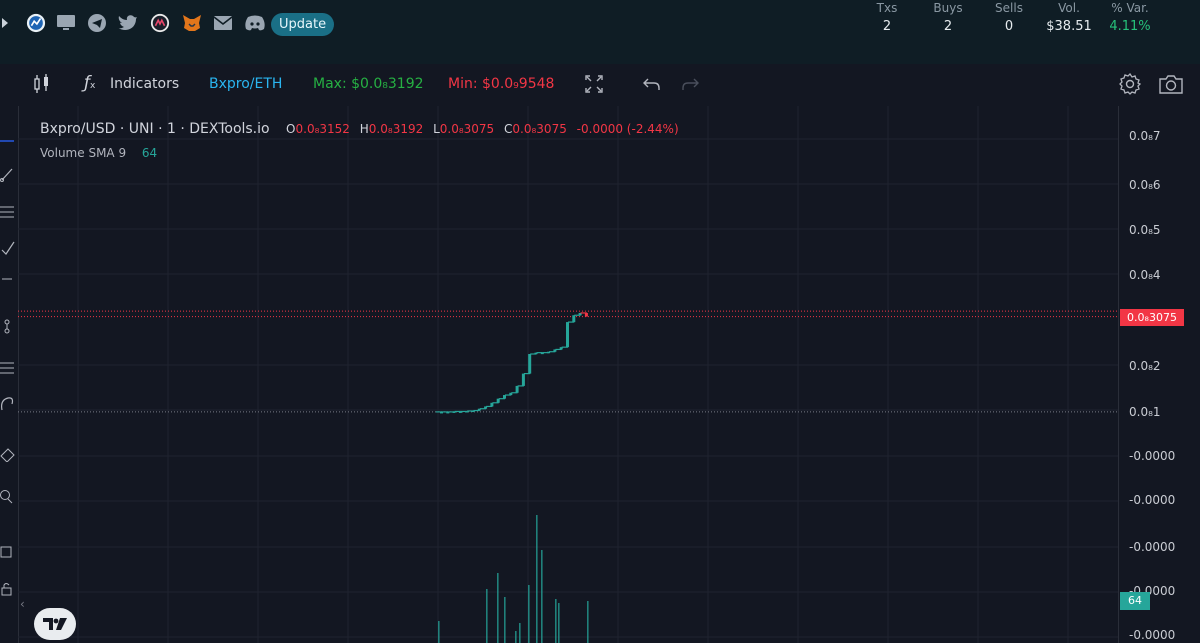 The image size is (1200, 643). I want to click on max-price-label: Max: $0.0₈3192, so click(368, 84).